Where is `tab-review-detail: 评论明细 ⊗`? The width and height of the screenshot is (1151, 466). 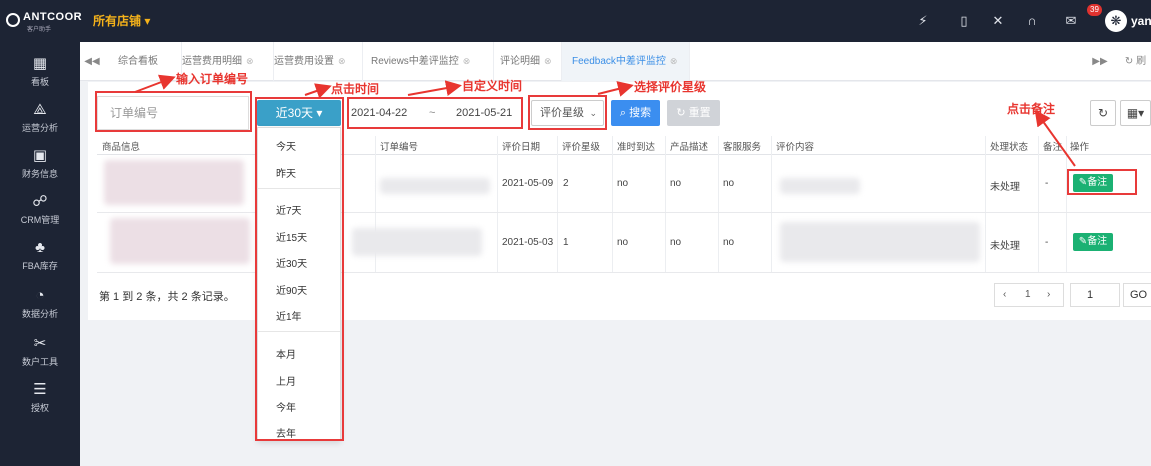 tab-review-detail: 评论明细 ⊗ is located at coordinates (528, 61).